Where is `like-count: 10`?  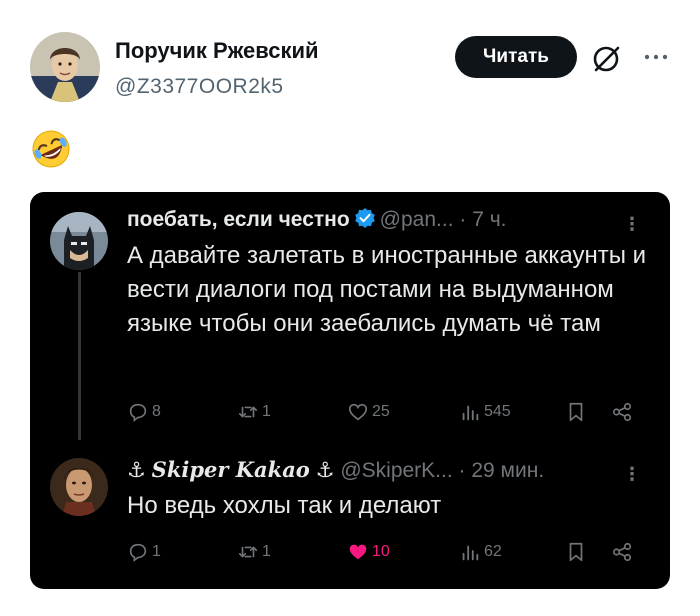
like-count: 10 is located at coordinates (381, 551).